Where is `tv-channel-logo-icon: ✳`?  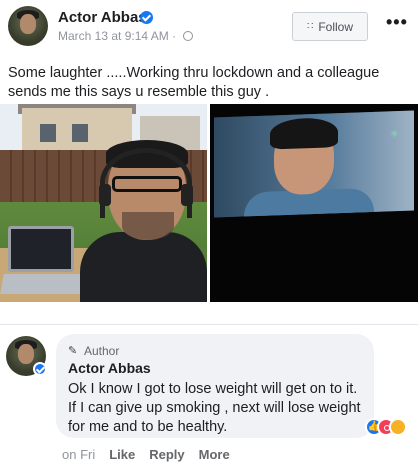
tv-channel-logo-icon: ✳ is located at coordinates (394, 135).